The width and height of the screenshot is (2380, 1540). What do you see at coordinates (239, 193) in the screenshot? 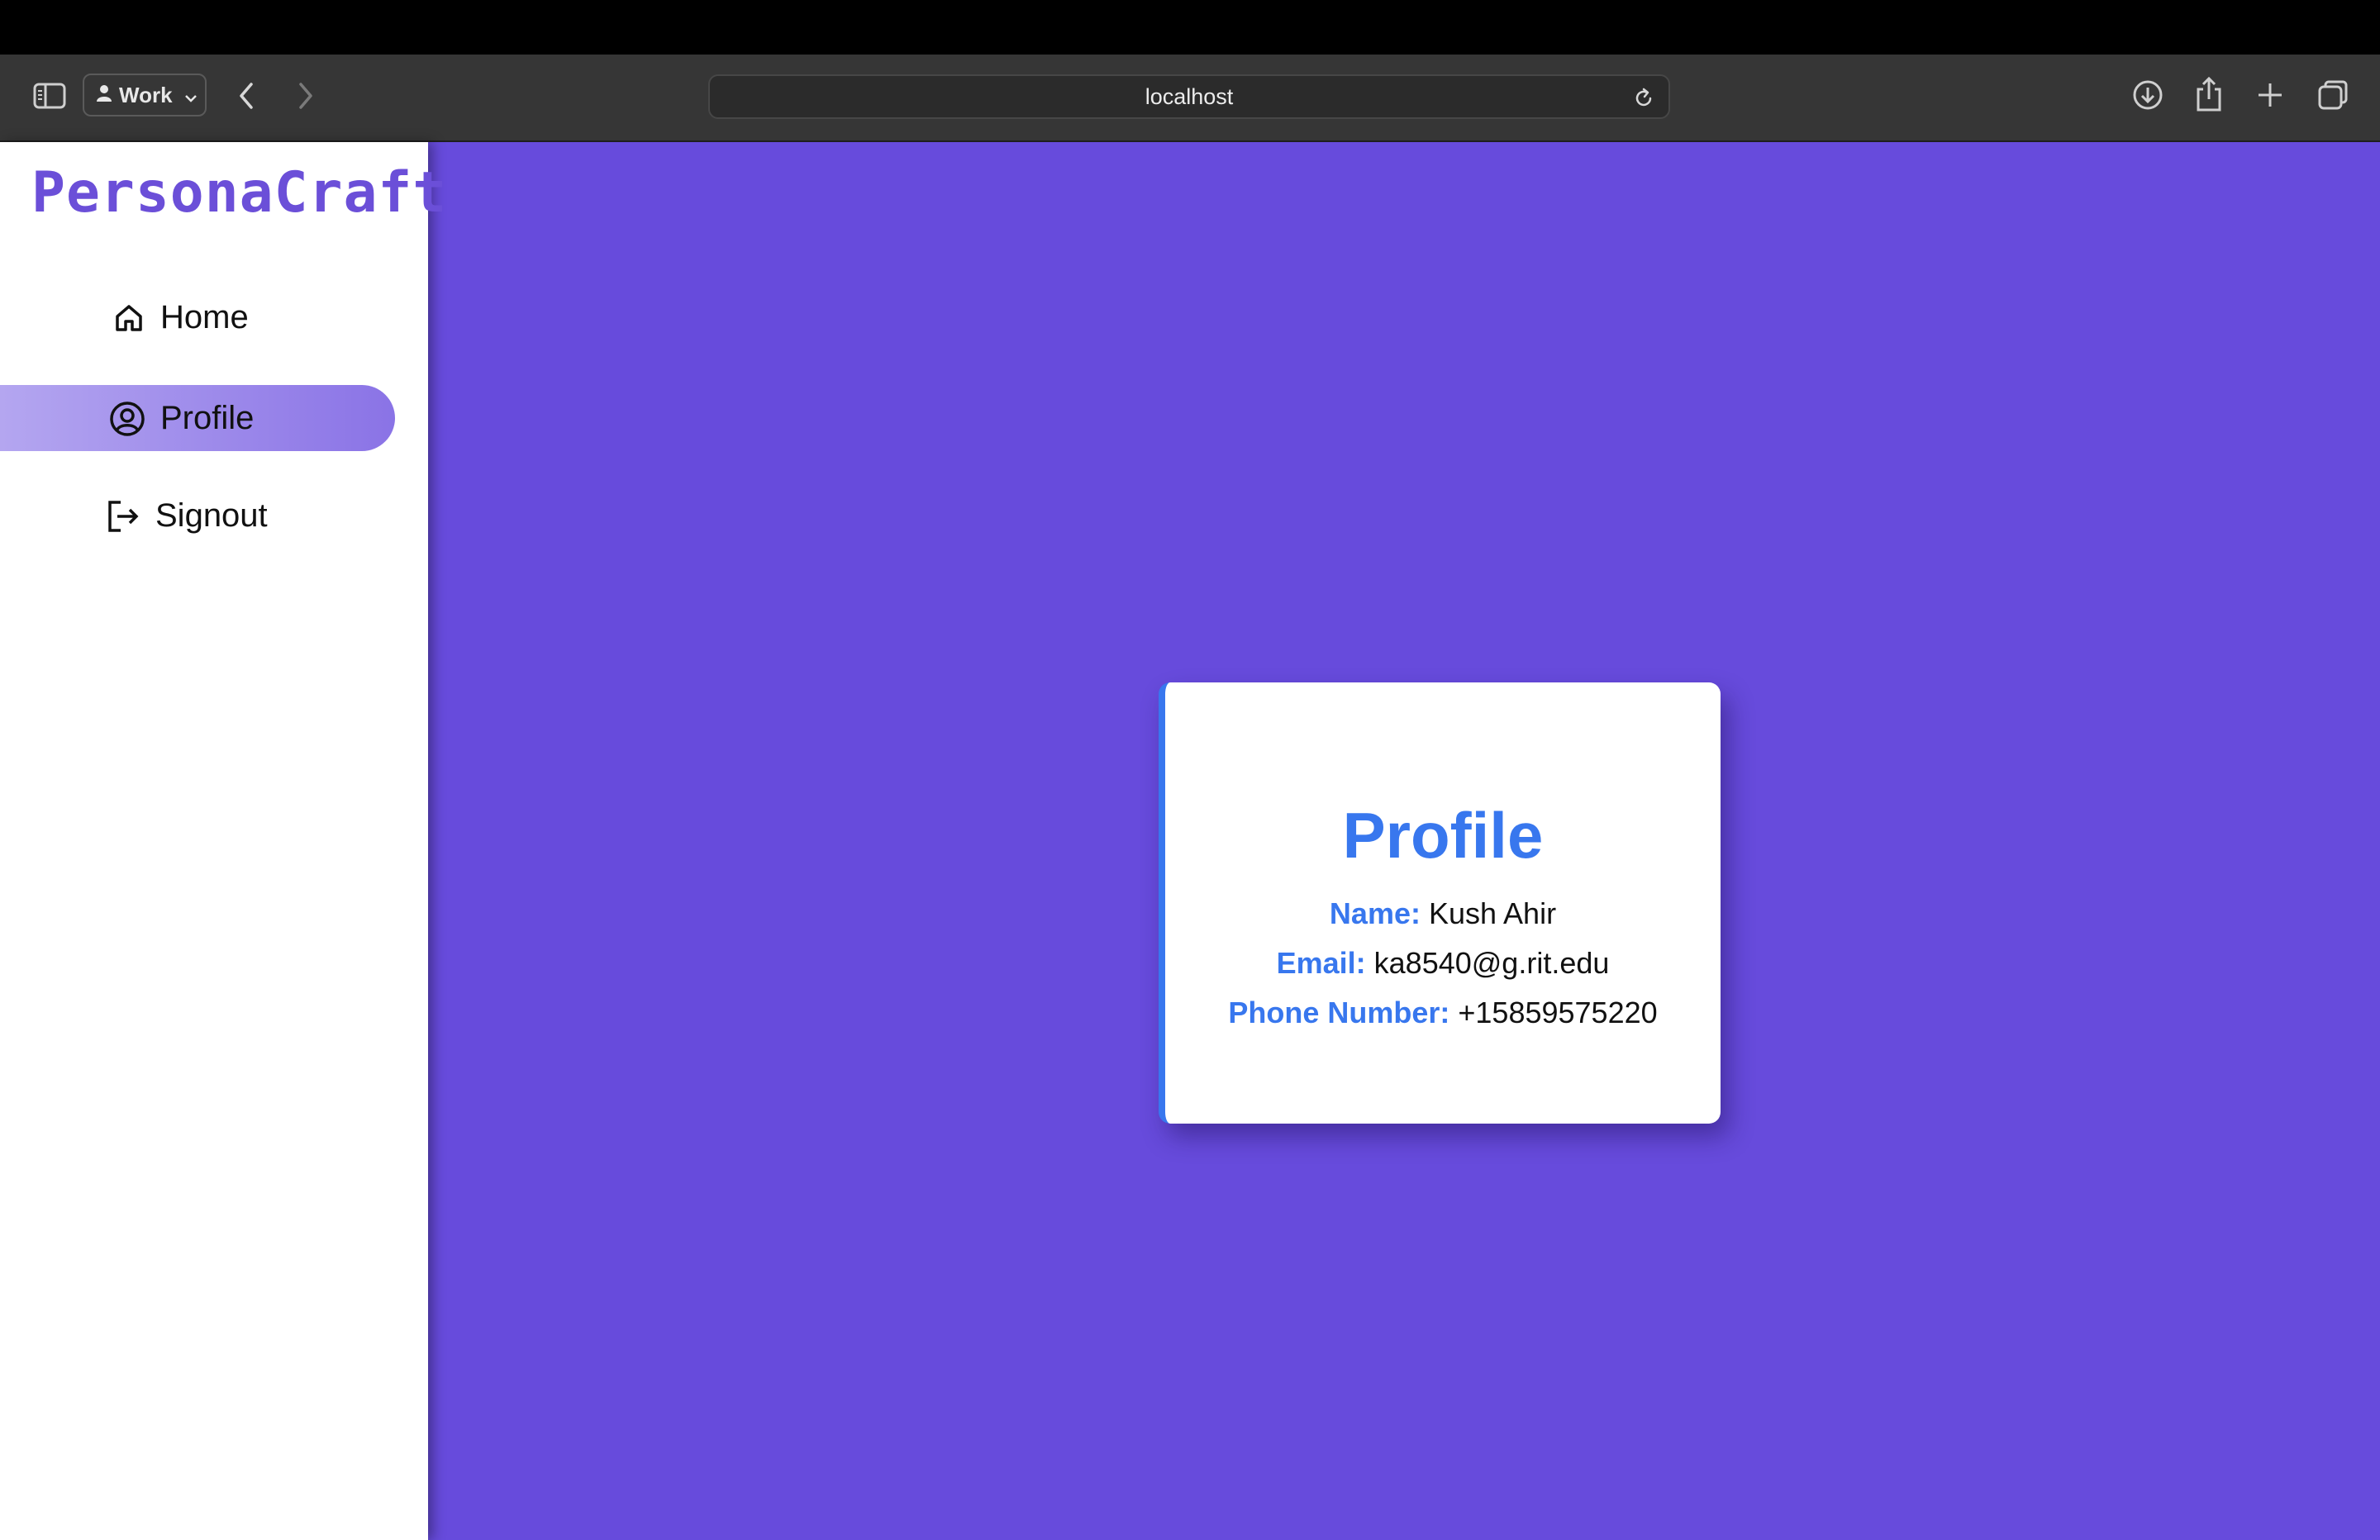
I see `brand-logo: PersonaCraft` at bounding box center [239, 193].